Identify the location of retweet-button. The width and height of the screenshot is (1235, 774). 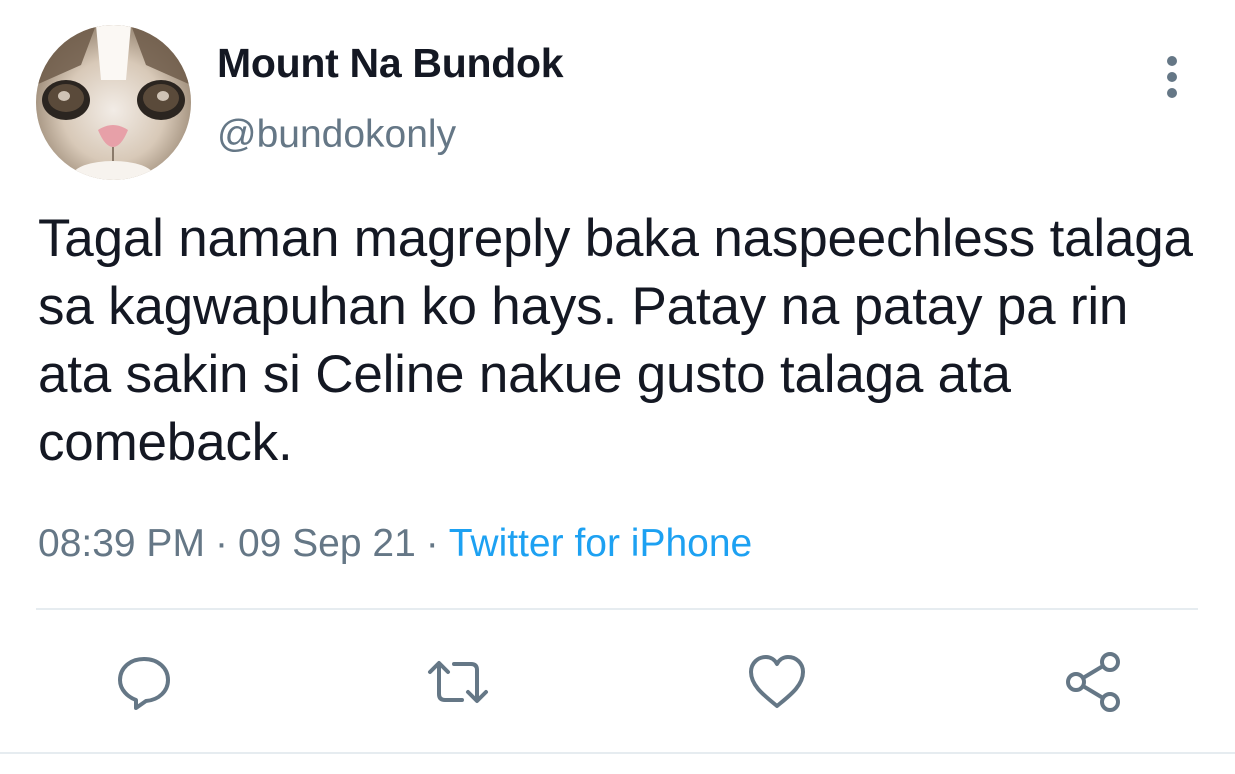
(458, 682).